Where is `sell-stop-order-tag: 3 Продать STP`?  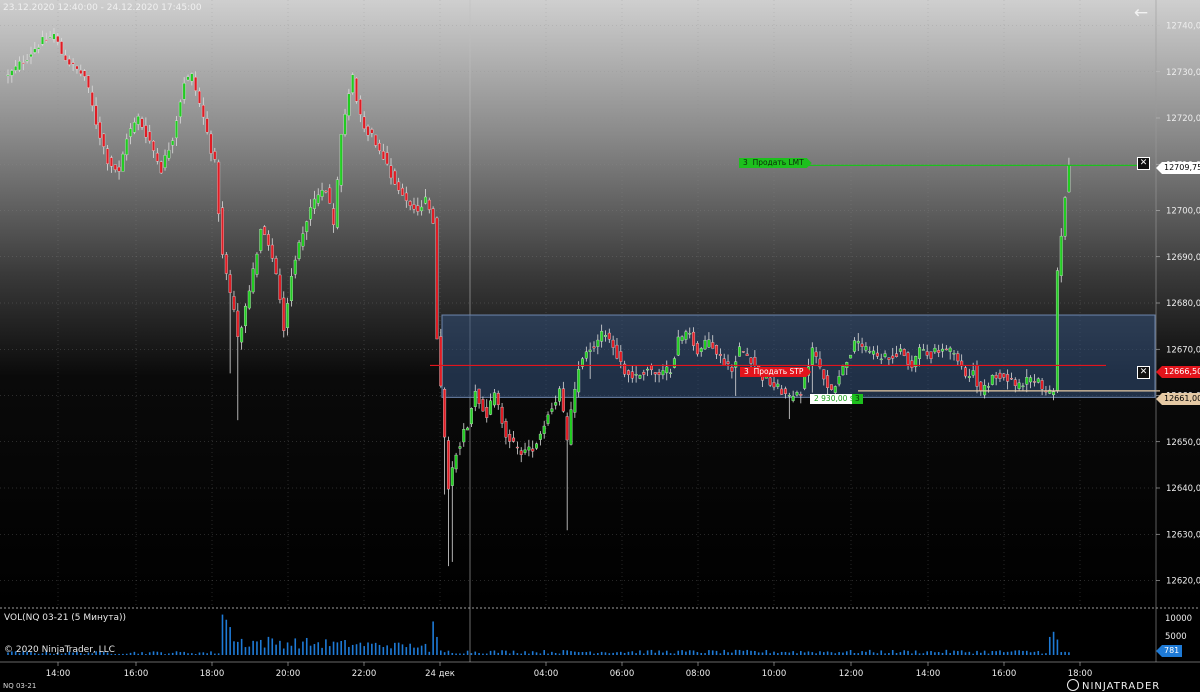
sell-stop-order-tag: 3 Продать STP is located at coordinates (775, 372).